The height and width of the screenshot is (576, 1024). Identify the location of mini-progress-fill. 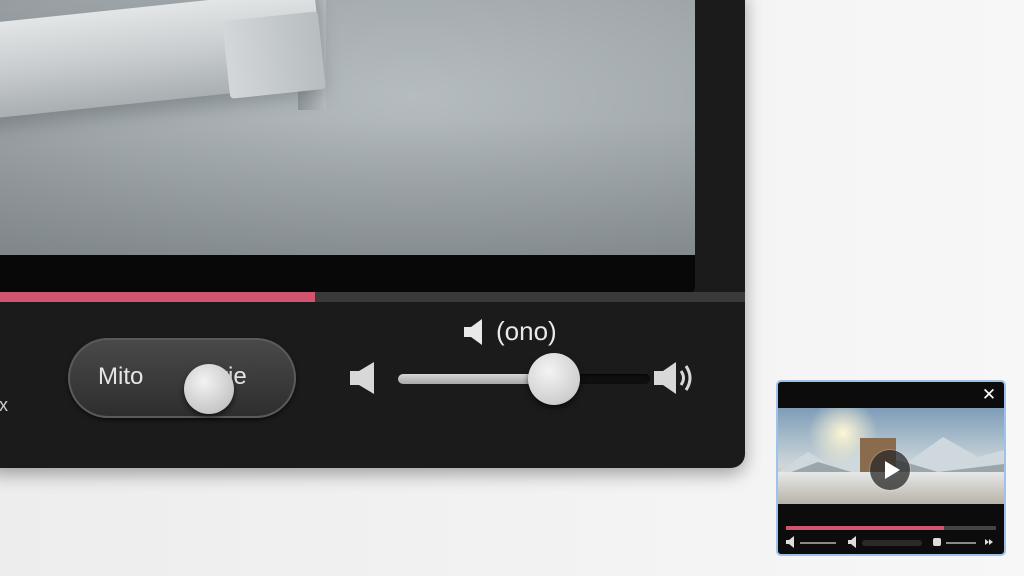
(865, 528).